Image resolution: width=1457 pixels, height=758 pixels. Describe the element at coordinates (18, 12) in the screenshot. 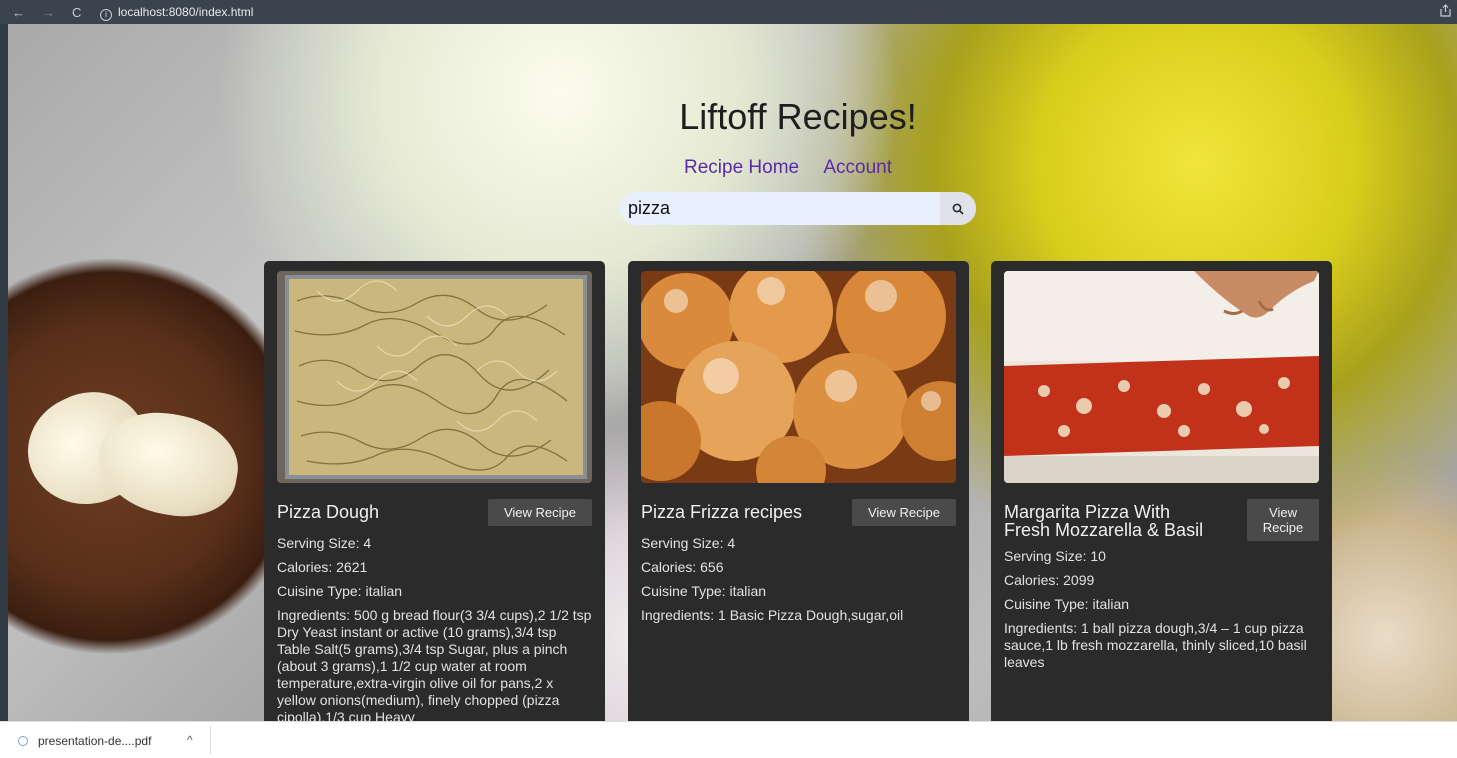

I see `back-icon: ←` at that location.